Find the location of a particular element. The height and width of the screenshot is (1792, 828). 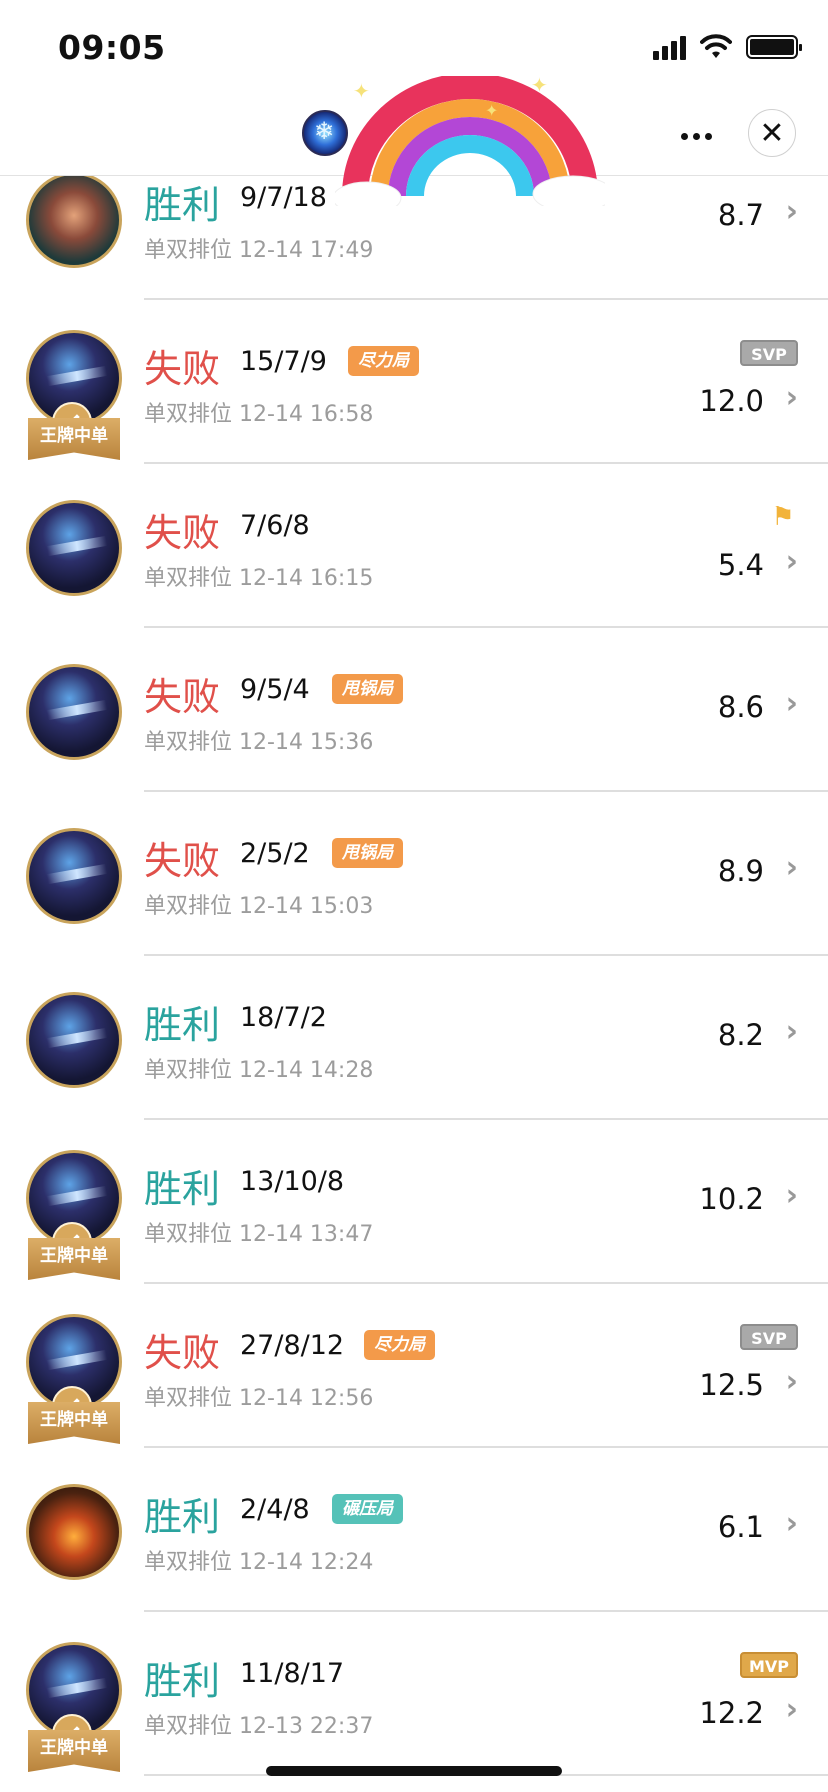

match-meta: 单双排位 12-14 17:49 is located at coordinates (258, 248).